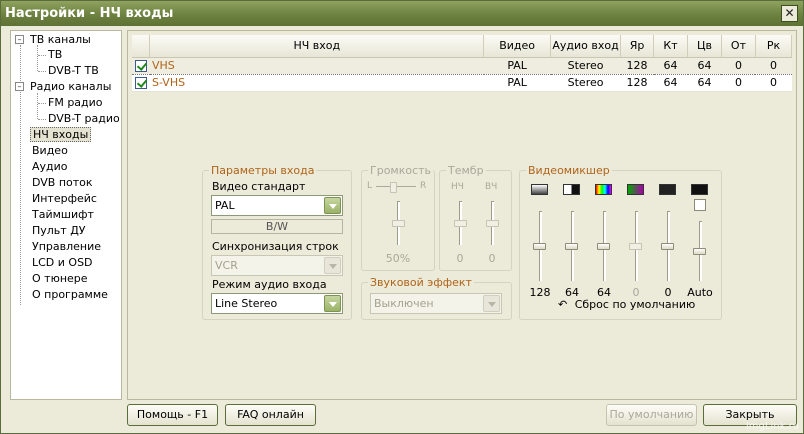  Describe the element at coordinates (61, 135) in the screenshot. I see `tree-item-lf-inputs: НЧ входы` at that location.